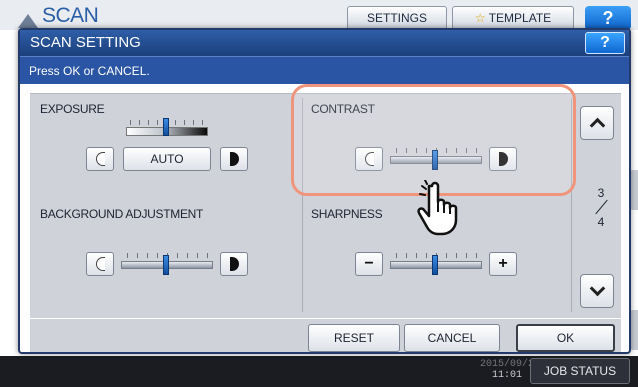 The image size is (638, 387). Describe the element at coordinates (520, 18) in the screenshot. I see `tab-template-label: TEMPLATE` at that location.